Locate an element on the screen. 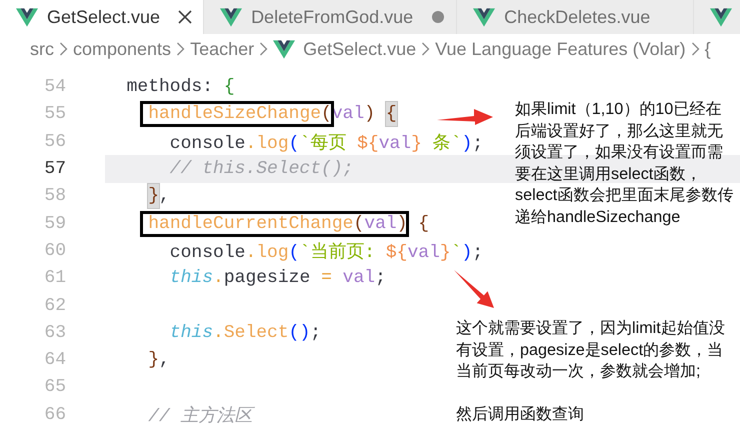 The height and width of the screenshot is (439, 740). editor-tab: GetSelect.vue is located at coordinates (102, 17).